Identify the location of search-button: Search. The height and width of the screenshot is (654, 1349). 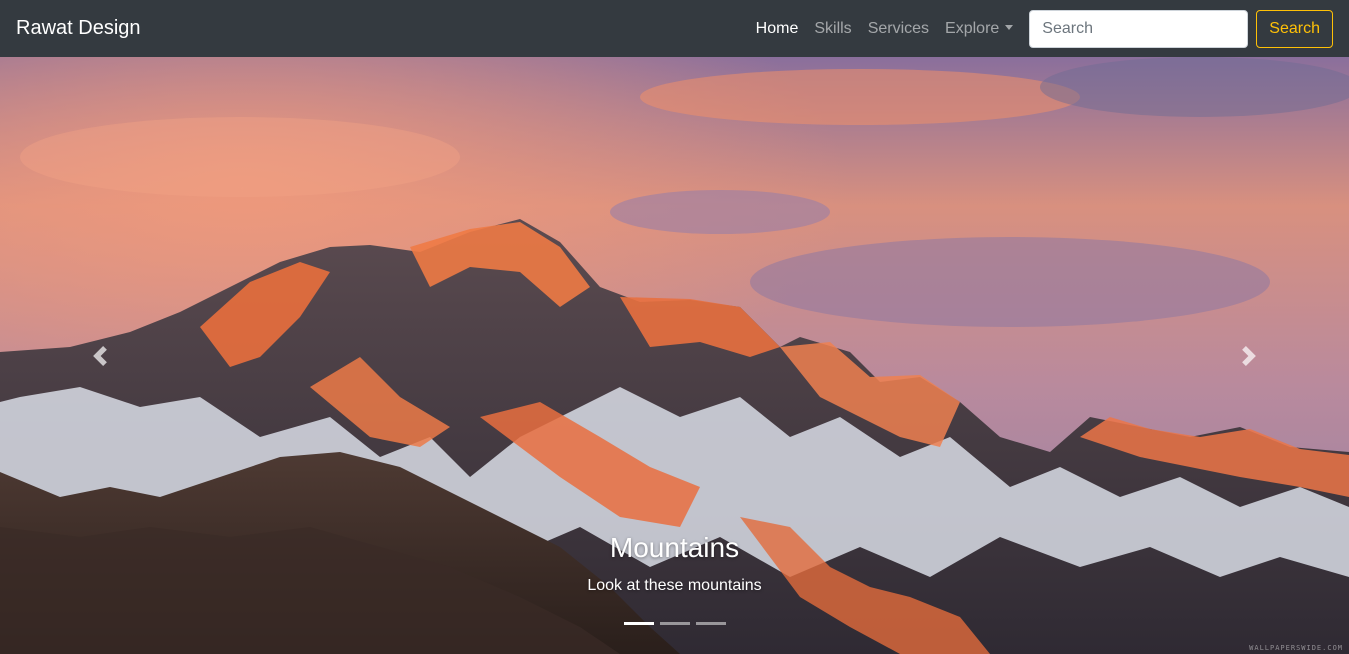
(1294, 28).